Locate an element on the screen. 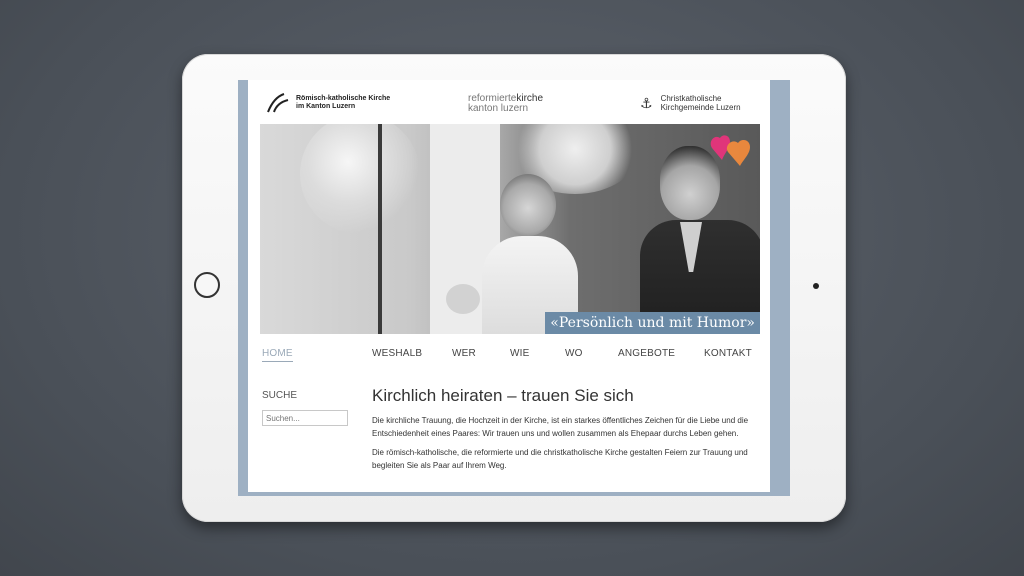  hero-bride-hand is located at coordinates (463, 299).